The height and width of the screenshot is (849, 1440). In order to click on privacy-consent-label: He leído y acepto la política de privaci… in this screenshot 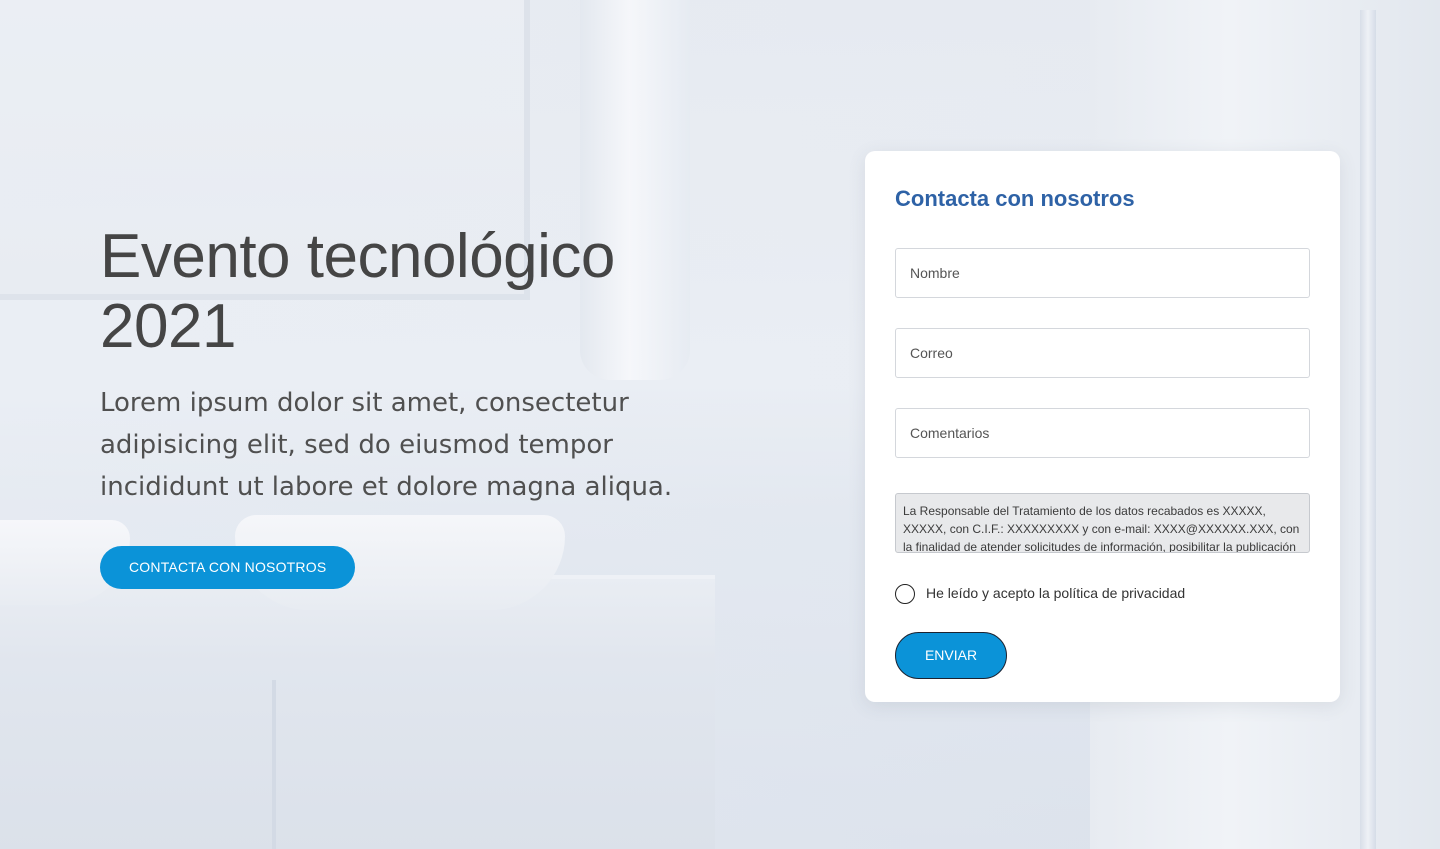, I will do `click(1055, 593)`.